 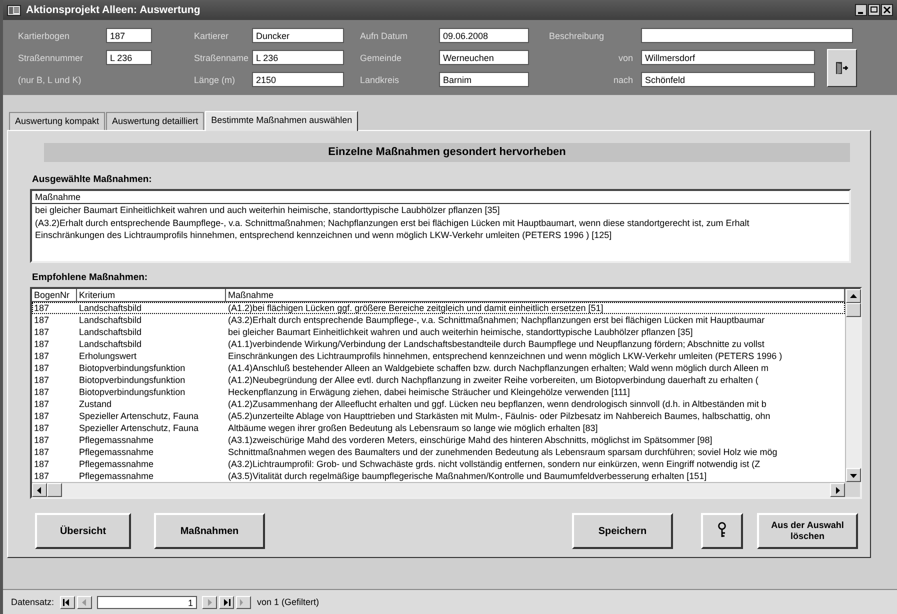 What do you see at coordinates (151, 295) in the screenshot?
I see `column-header: Kriterium` at bounding box center [151, 295].